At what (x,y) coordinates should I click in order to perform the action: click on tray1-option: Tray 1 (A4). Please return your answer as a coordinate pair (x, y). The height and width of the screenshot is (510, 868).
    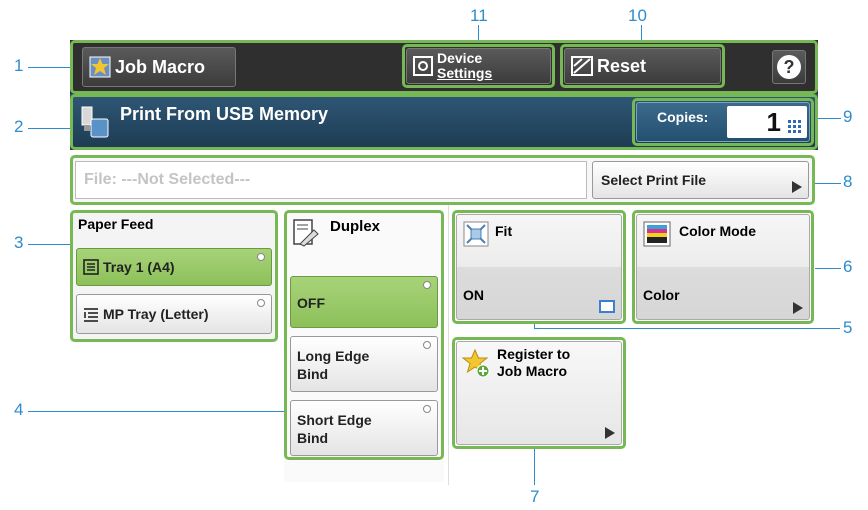
    Looking at the image, I should click on (174, 267).